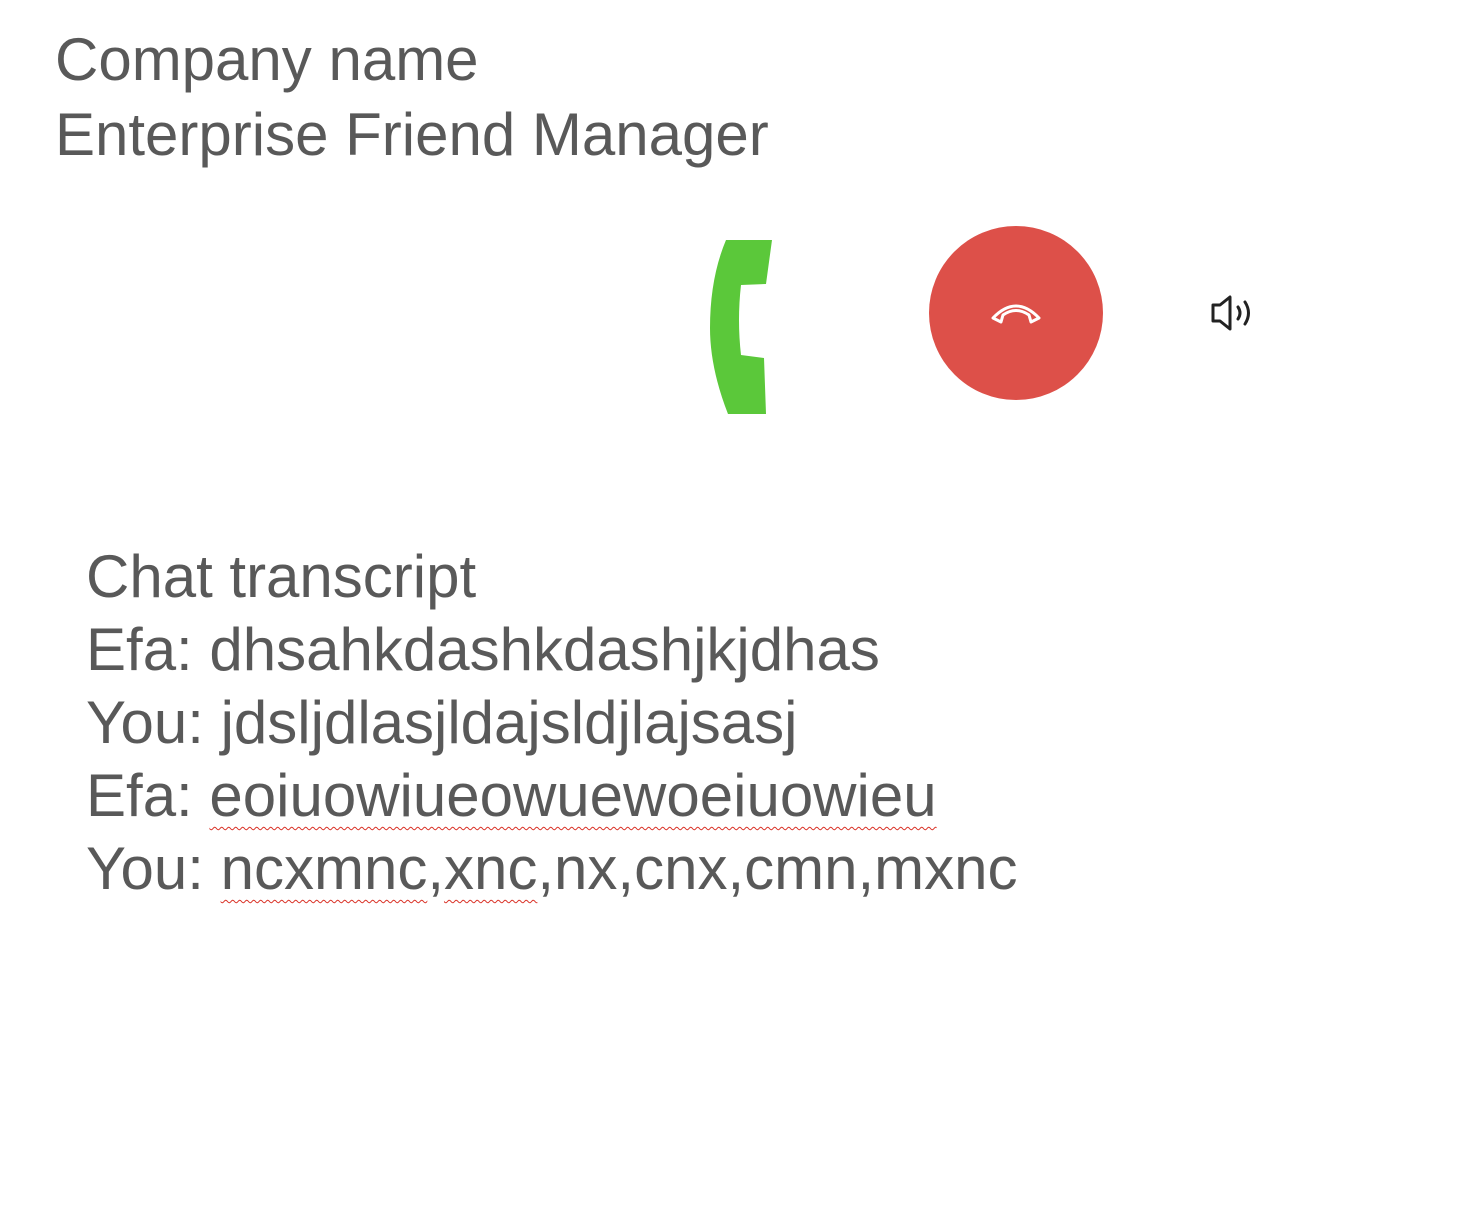 This screenshot has height=1230, width=1458. Describe the element at coordinates (1230, 313) in the screenshot. I see `speaker-icon` at that location.